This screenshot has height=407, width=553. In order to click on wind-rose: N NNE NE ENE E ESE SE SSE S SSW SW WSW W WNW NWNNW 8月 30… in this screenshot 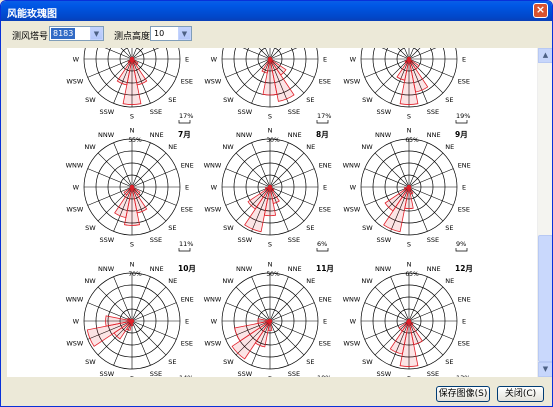, I will do `click(268, 189)`.